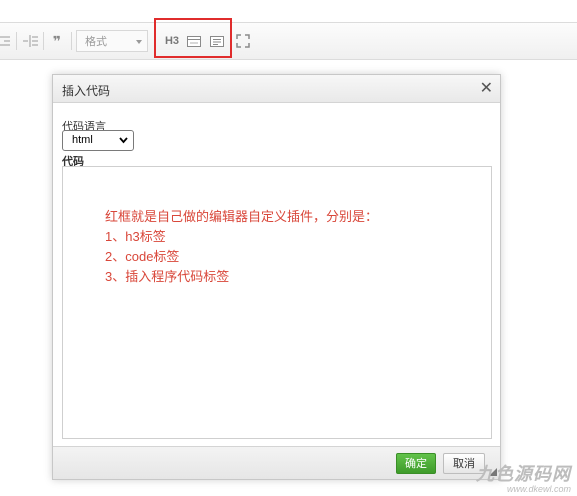 Image resolution: width=577 pixels, height=496 pixels. Describe the element at coordinates (523, 474) in the screenshot. I see `watermark-name: 九色源码网` at that location.